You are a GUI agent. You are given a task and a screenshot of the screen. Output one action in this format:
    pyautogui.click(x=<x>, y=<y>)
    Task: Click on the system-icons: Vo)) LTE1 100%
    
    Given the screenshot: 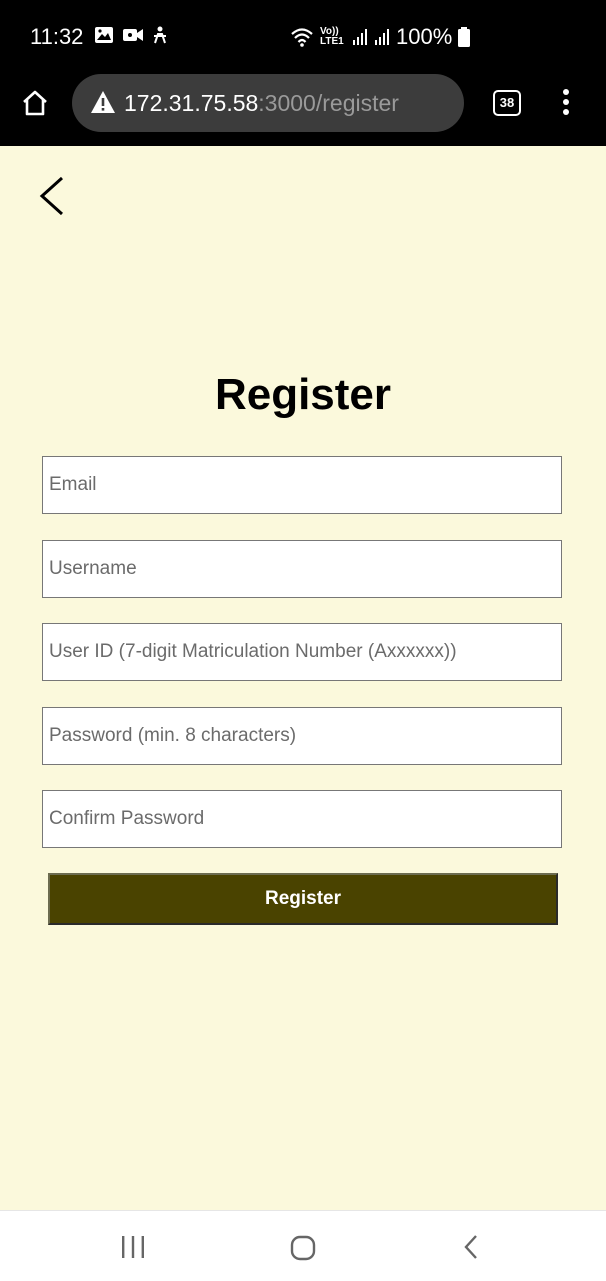 What is the action you would take?
    pyautogui.click(x=380, y=37)
    